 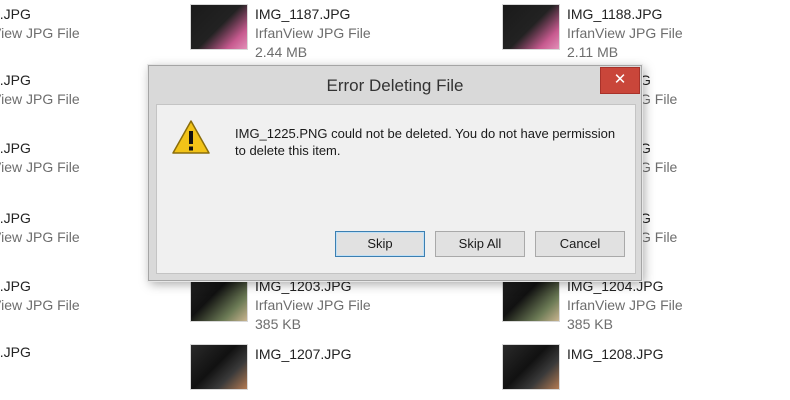 What do you see at coordinates (40, 227) in the screenshot?
I see `list-item: 8.JPG View JPG File` at bounding box center [40, 227].